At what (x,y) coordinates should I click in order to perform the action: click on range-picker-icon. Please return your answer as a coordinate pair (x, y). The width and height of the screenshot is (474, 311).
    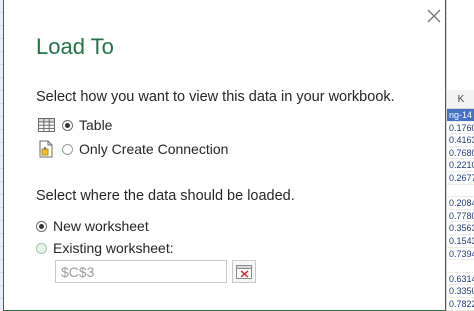
    Looking at the image, I should click on (244, 271).